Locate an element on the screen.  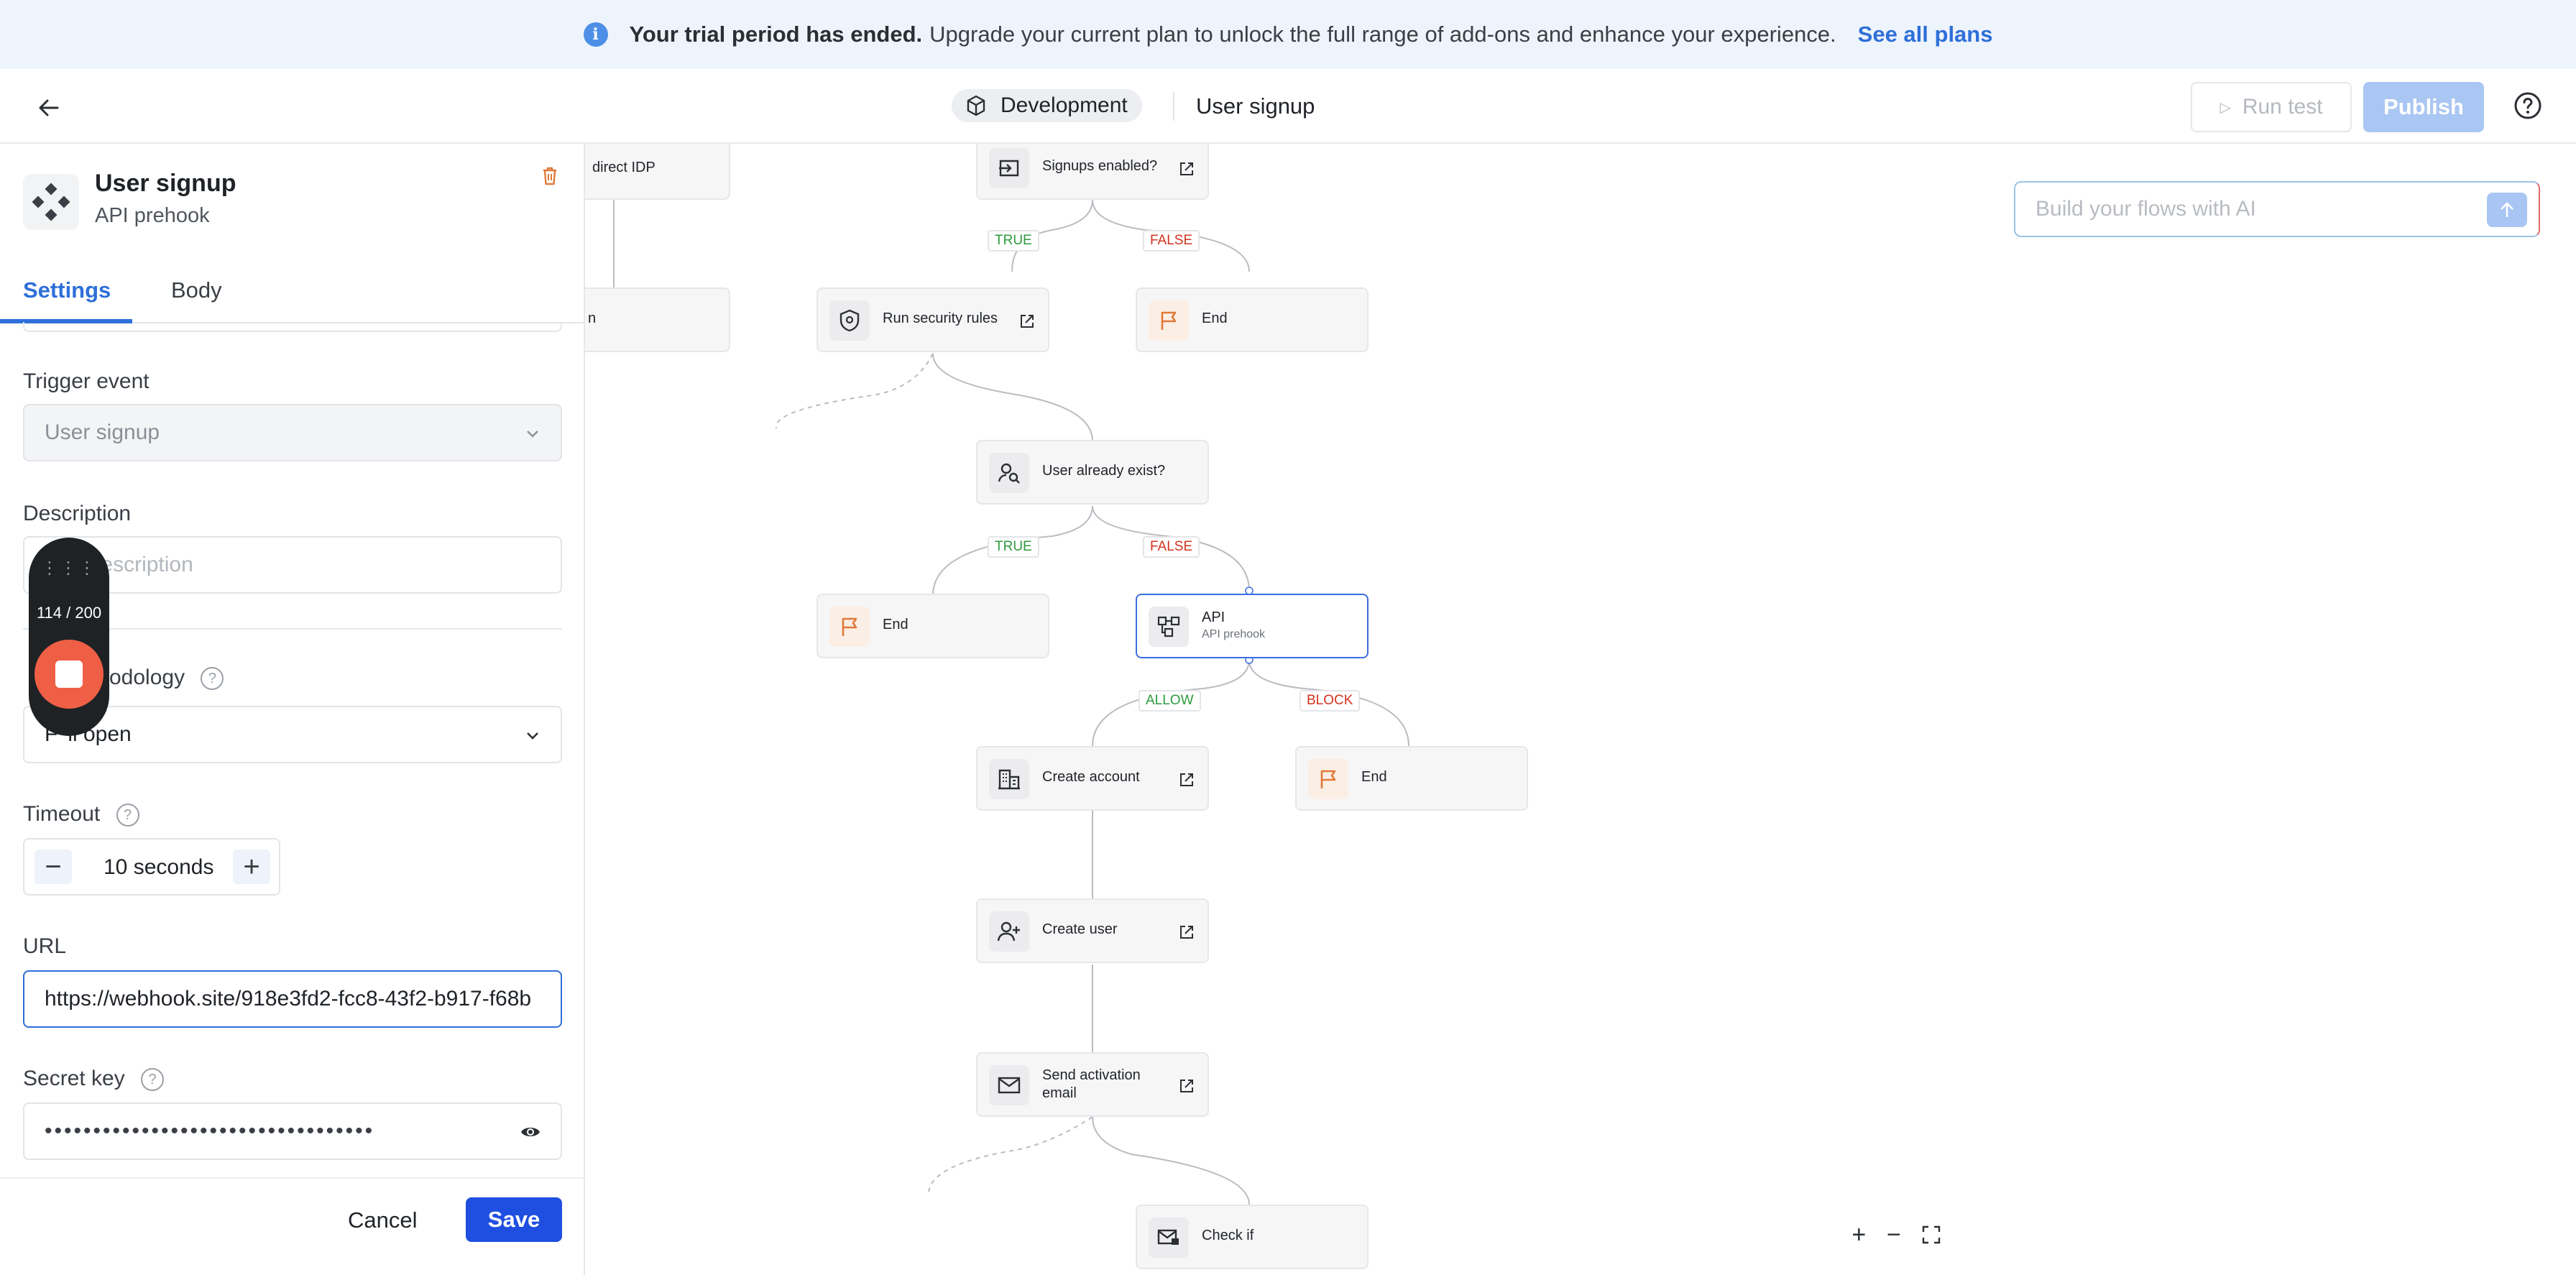
timeout-value: 10 seconds is located at coordinates (158, 867).